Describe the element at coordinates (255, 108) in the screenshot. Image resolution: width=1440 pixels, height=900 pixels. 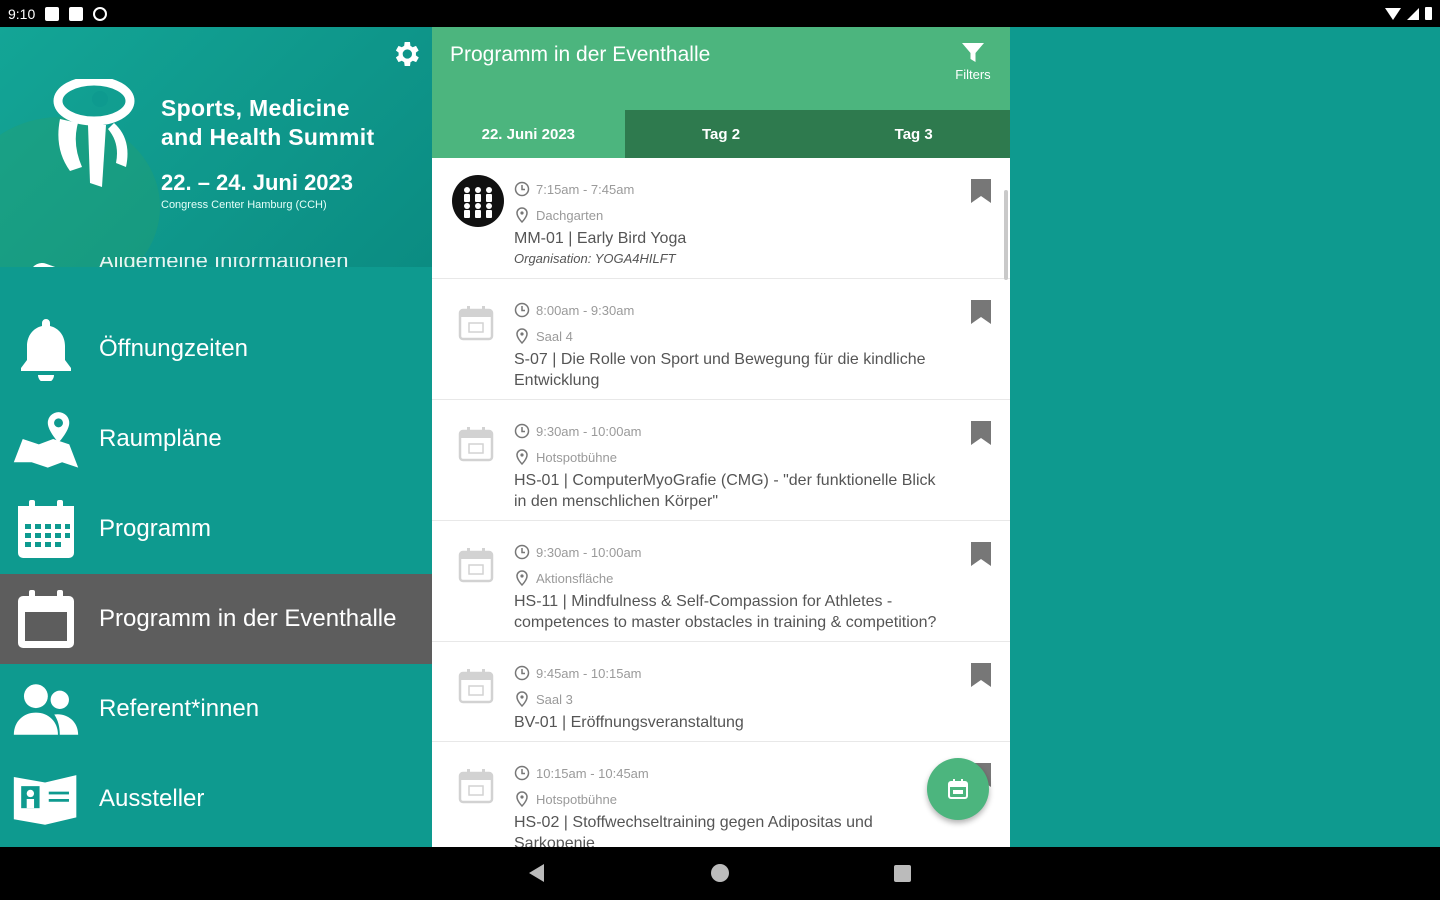
I see `summit-name-line1: Sports, Medicine` at that location.